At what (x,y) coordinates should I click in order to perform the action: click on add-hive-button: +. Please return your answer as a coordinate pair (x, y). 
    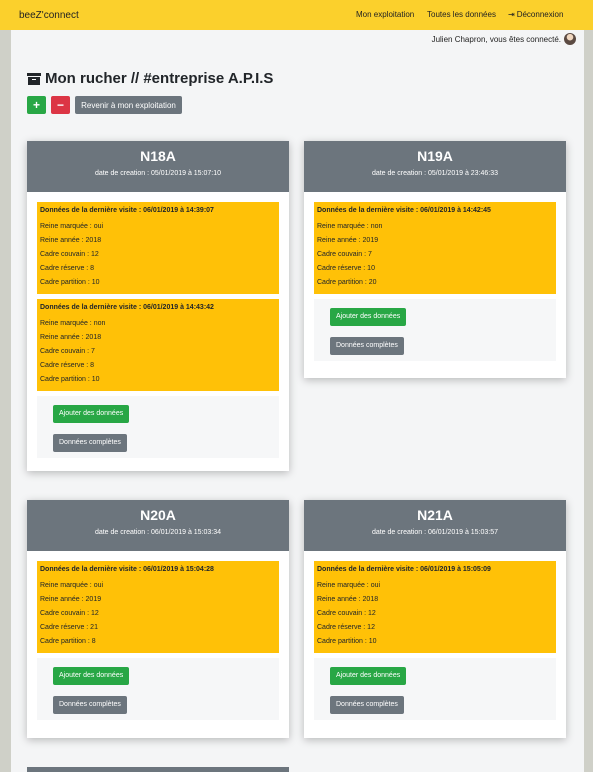
    Looking at the image, I should click on (36, 105).